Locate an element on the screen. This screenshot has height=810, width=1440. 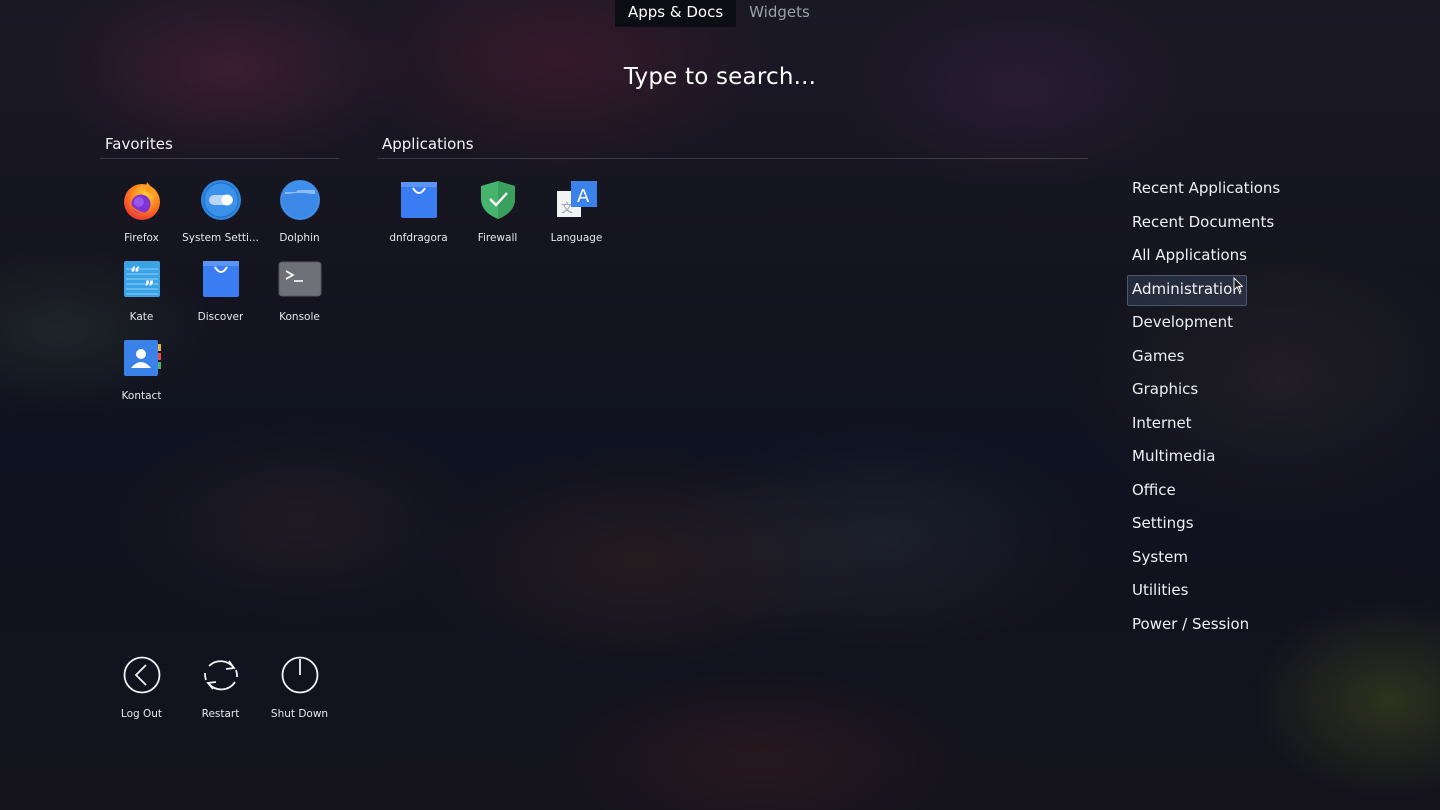
tab-bar: Apps & Docs Widgets is located at coordinates (719, 13).